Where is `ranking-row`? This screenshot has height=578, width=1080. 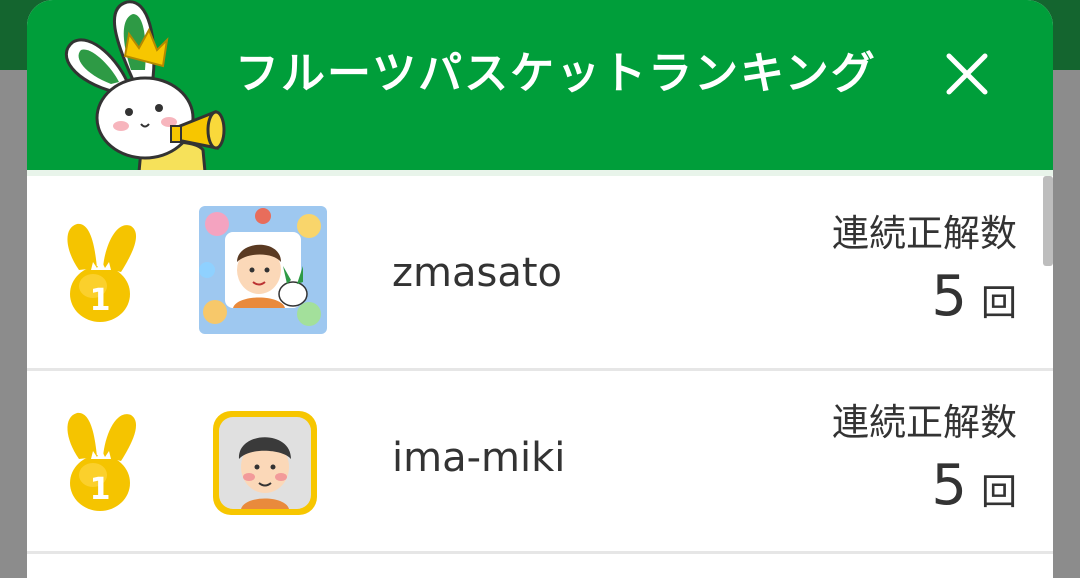
ranking-row is located at coordinates (540, 566).